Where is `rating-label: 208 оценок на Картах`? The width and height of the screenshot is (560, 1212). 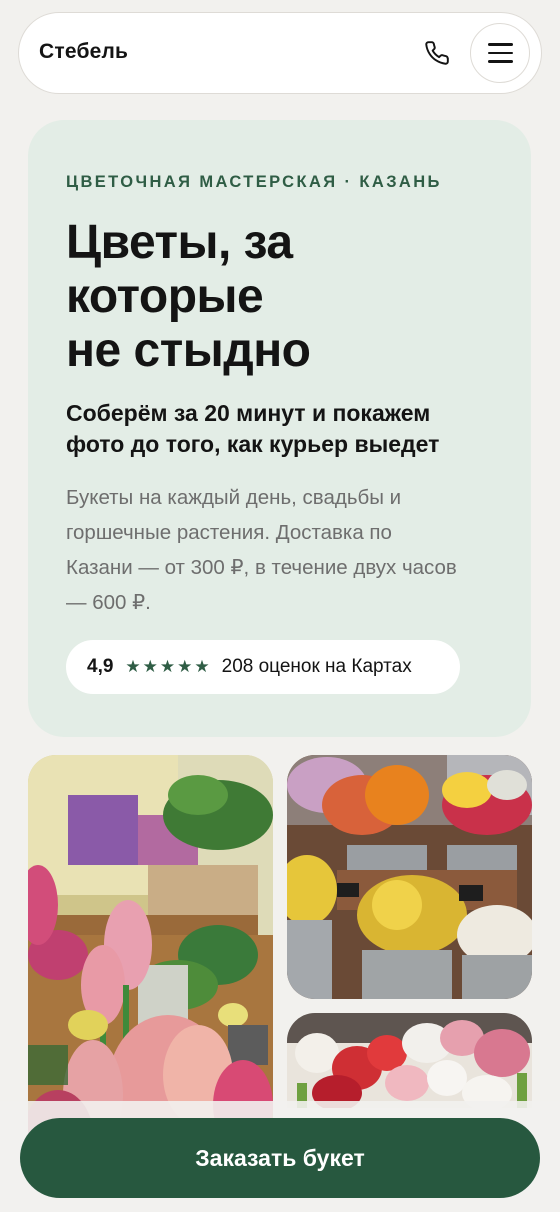
rating-label: 208 оценок на Картах is located at coordinates (316, 666).